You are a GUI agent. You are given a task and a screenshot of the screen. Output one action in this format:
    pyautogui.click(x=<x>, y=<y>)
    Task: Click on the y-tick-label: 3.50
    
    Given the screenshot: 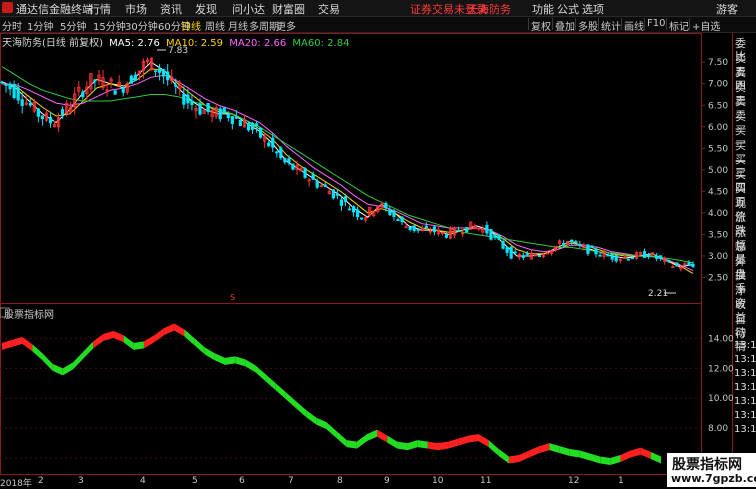 What is the action you would take?
    pyautogui.click(x=718, y=235)
    